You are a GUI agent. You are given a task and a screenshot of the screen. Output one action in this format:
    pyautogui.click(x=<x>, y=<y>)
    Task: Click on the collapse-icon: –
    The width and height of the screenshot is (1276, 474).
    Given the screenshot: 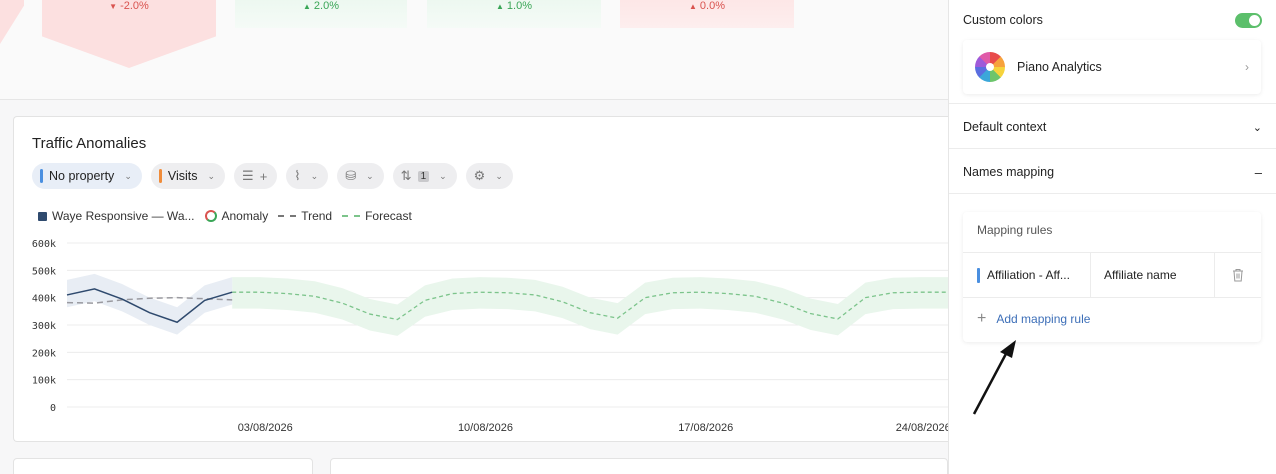 What is the action you would take?
    pyautogui.click(x=1258, y=172)
    